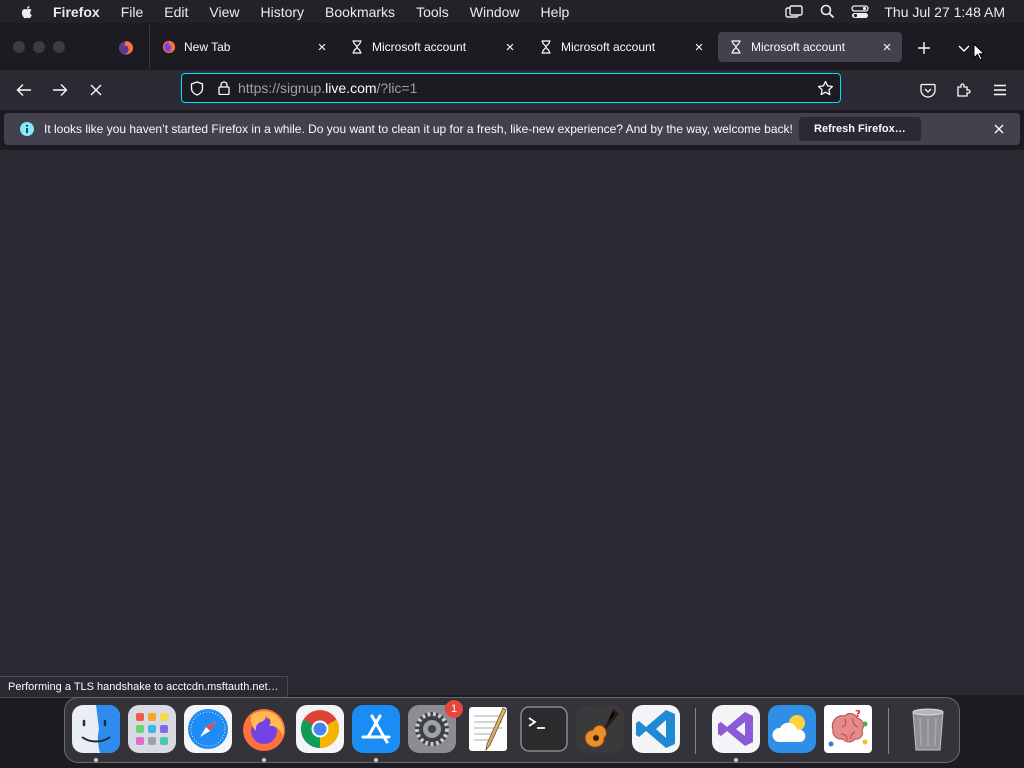 The image size is (1024, 768). I want to click on menu-app-name: Firefox, so click(76, 12).